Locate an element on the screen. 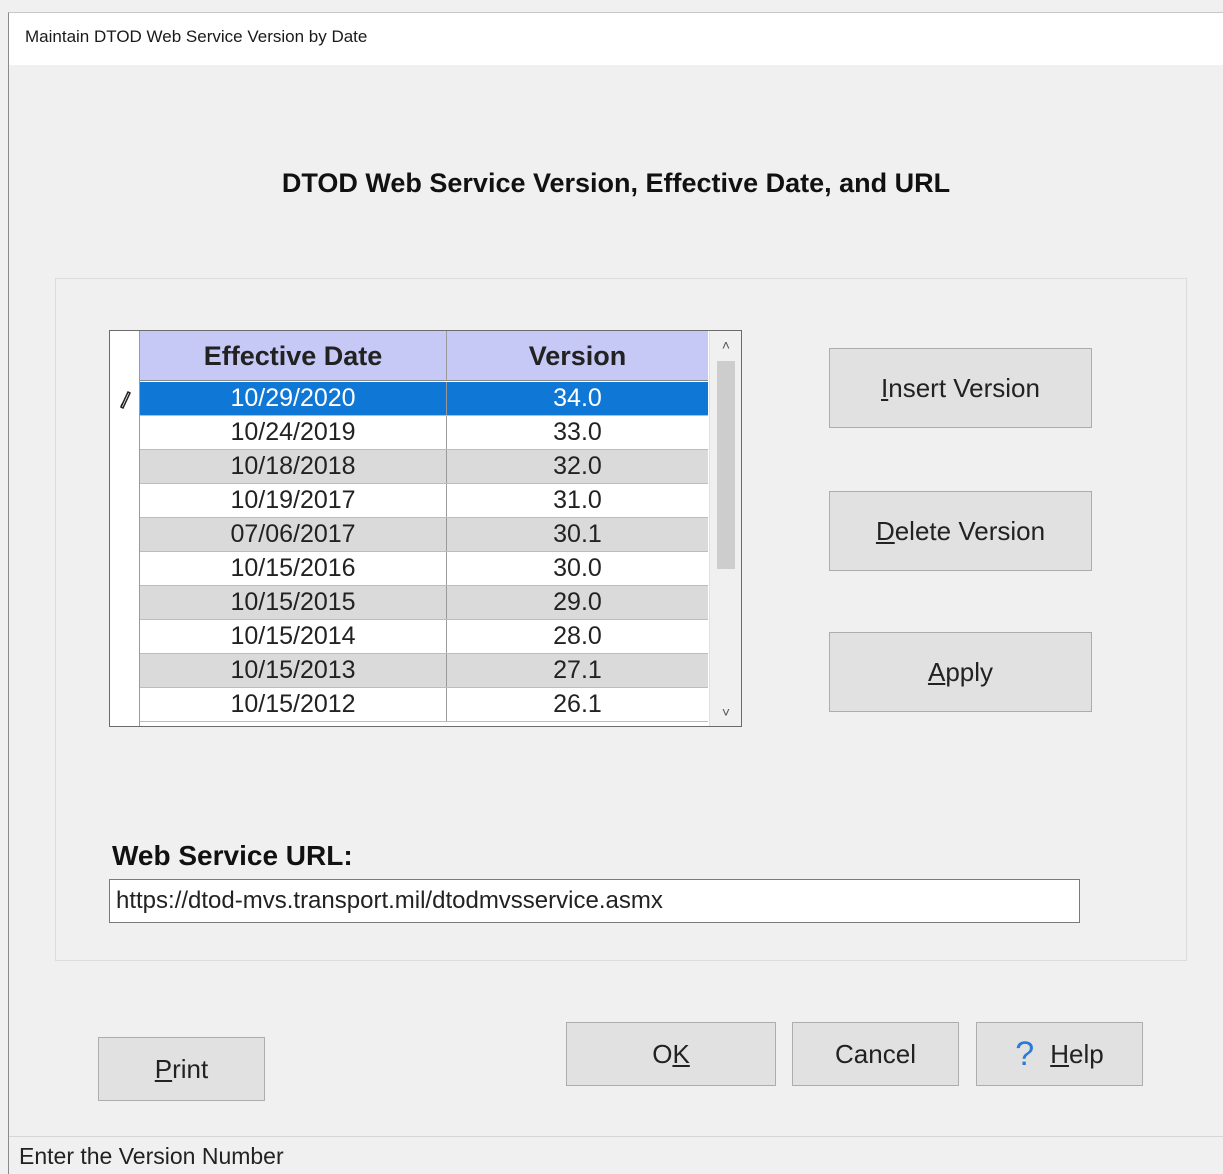 The height and width of the screenshot is (1174, 1223). cancel-button: Cancel is located at coordinates (875, 1054).